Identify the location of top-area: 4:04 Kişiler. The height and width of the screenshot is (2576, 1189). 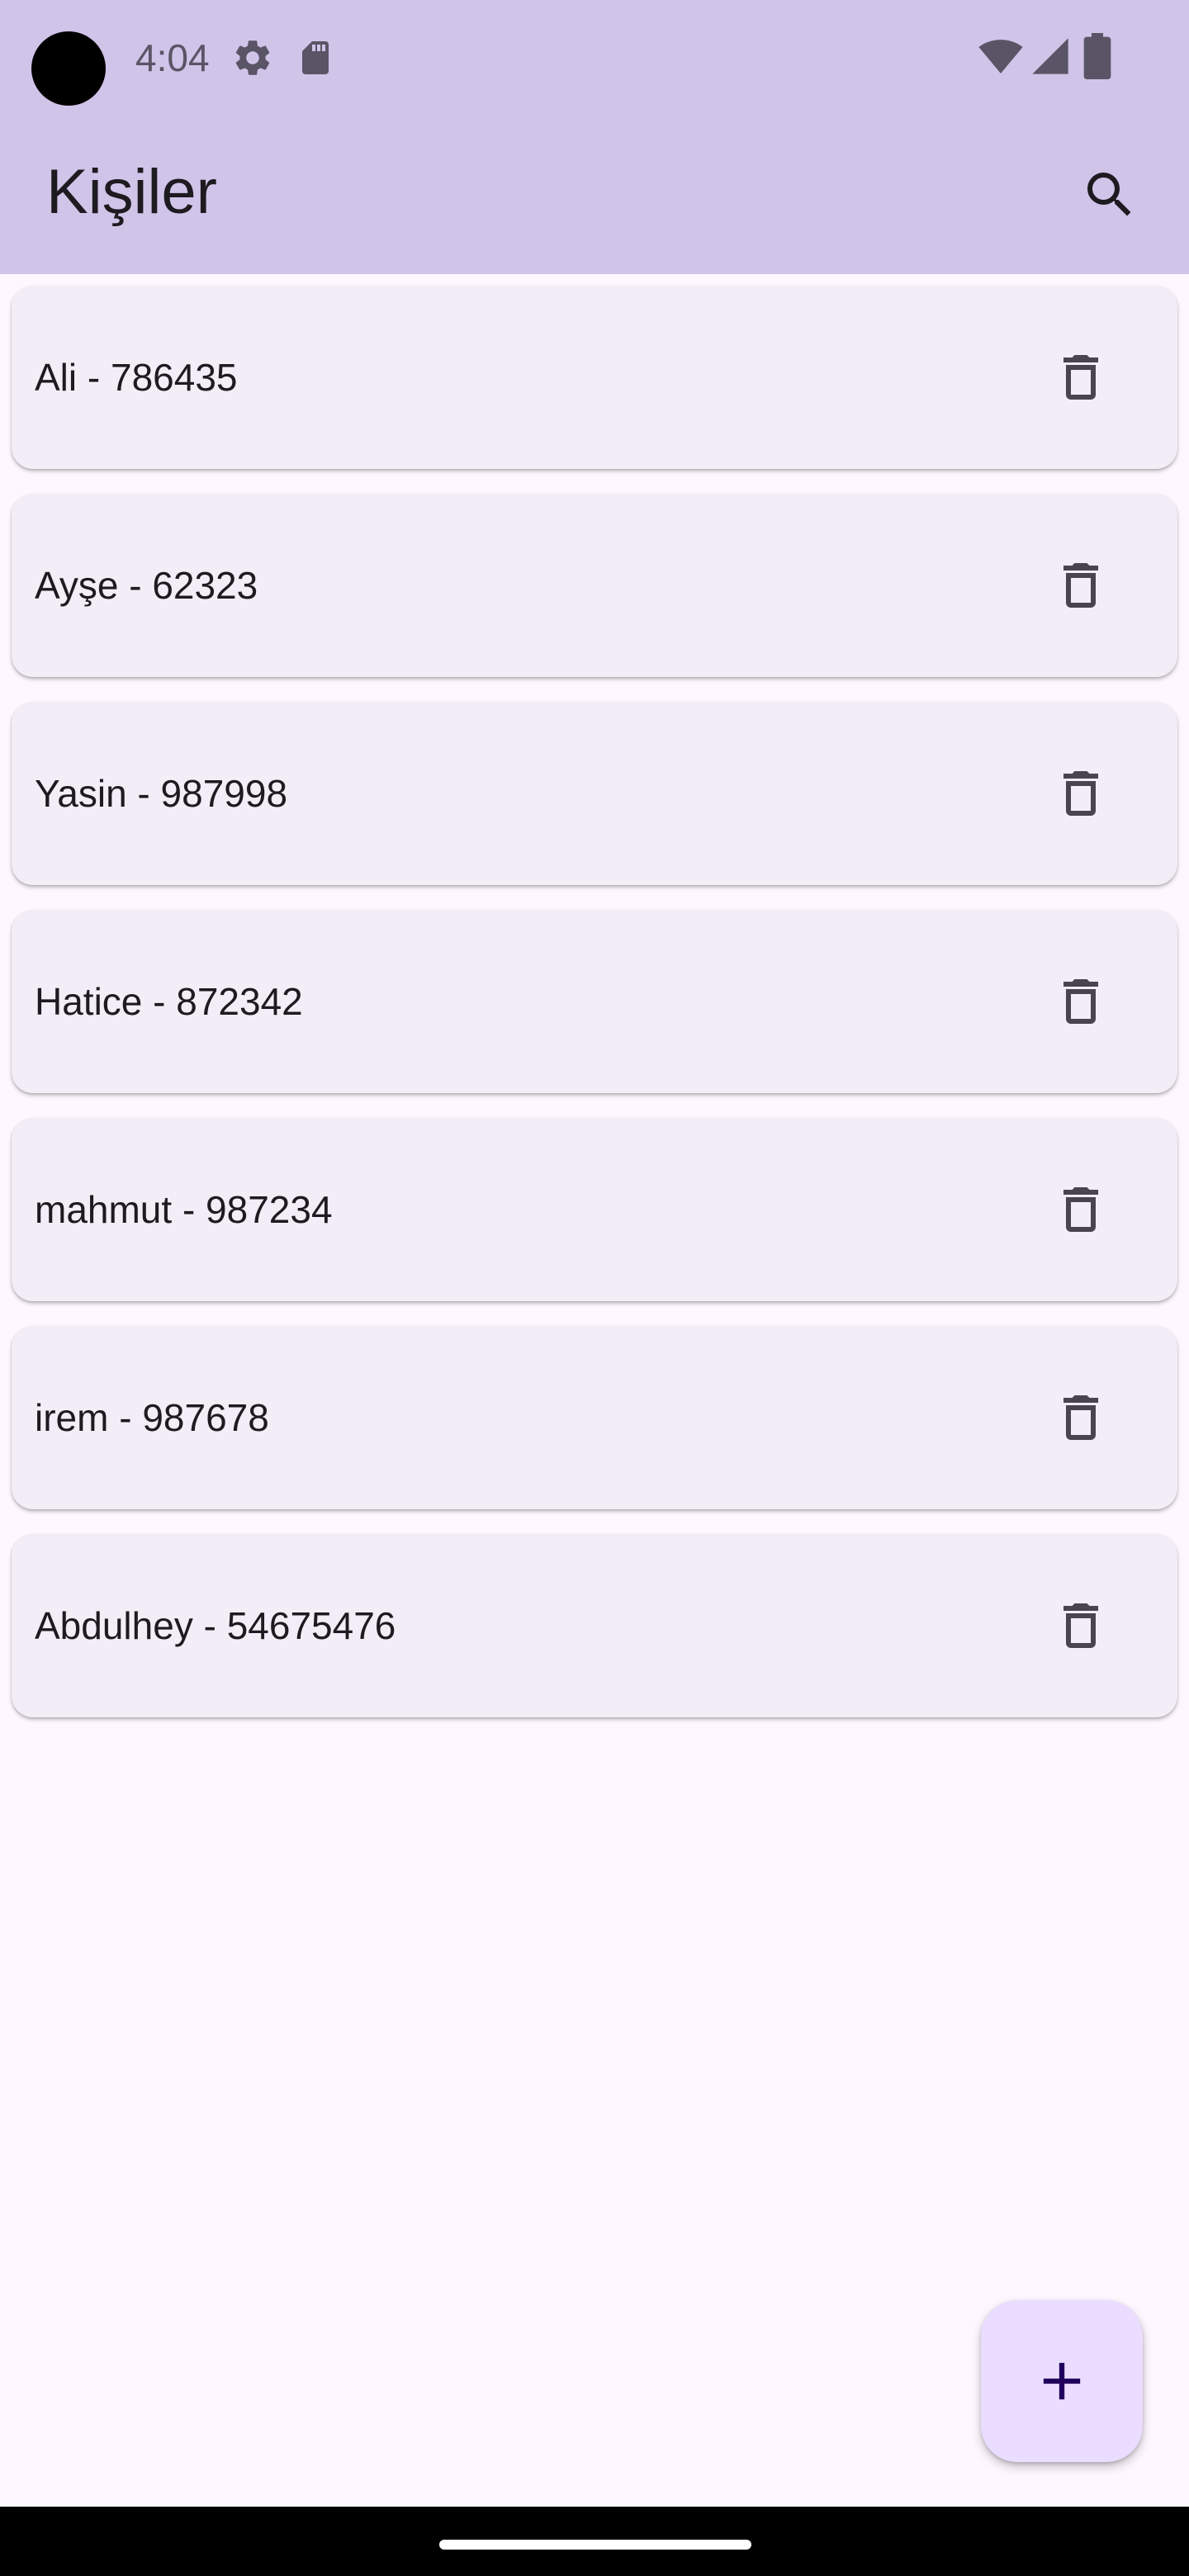
(594, 137).